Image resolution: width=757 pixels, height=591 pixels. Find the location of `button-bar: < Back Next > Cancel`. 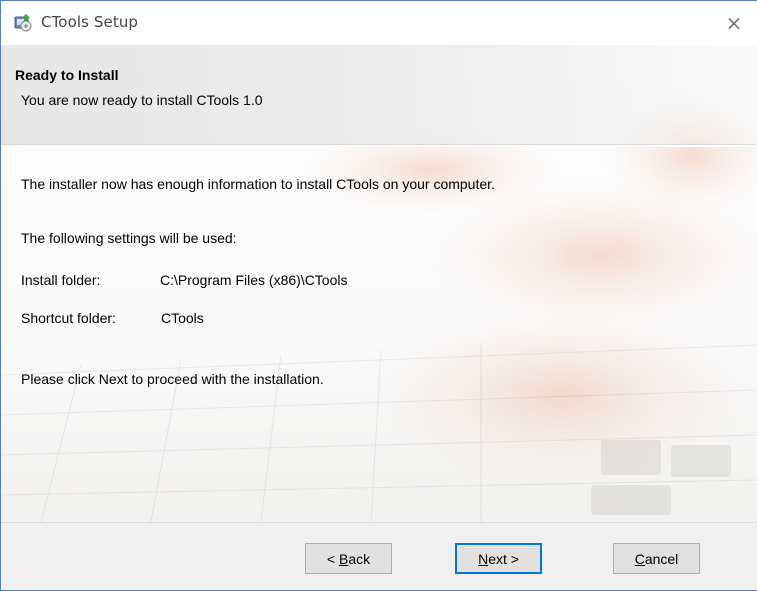

button-bar: < Back Next > Cancel is located at coordinates (379, 556).